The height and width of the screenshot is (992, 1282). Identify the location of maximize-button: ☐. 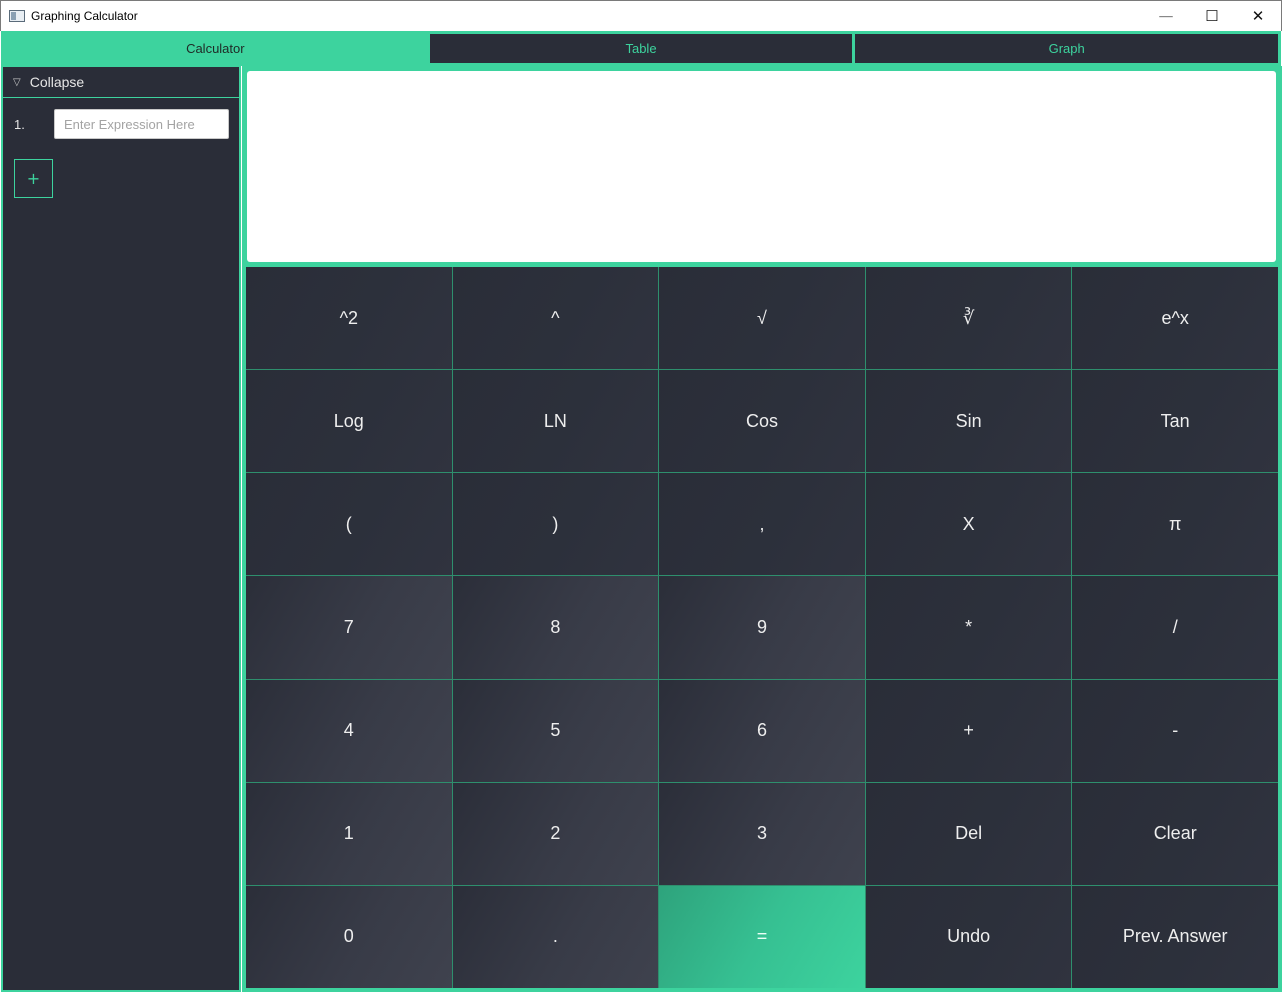
(1212, 16).